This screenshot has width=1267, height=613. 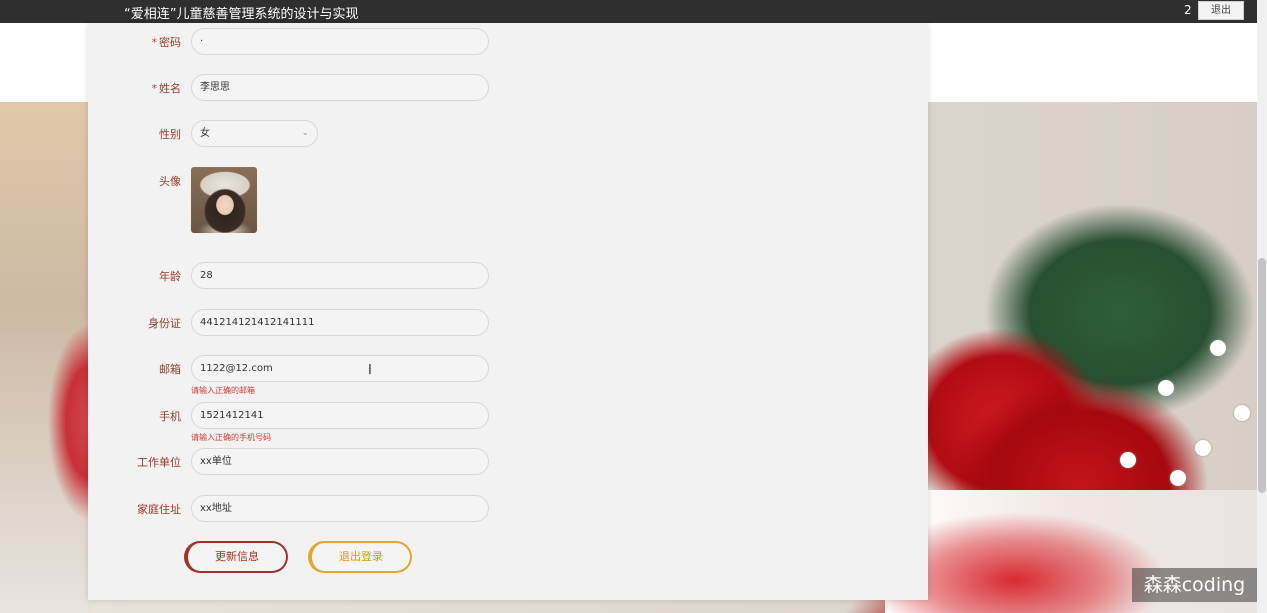 What do you see at coordinates (340, 275) in the screenshot?
I see `age-field: 28` at bounding box center [340, 275].